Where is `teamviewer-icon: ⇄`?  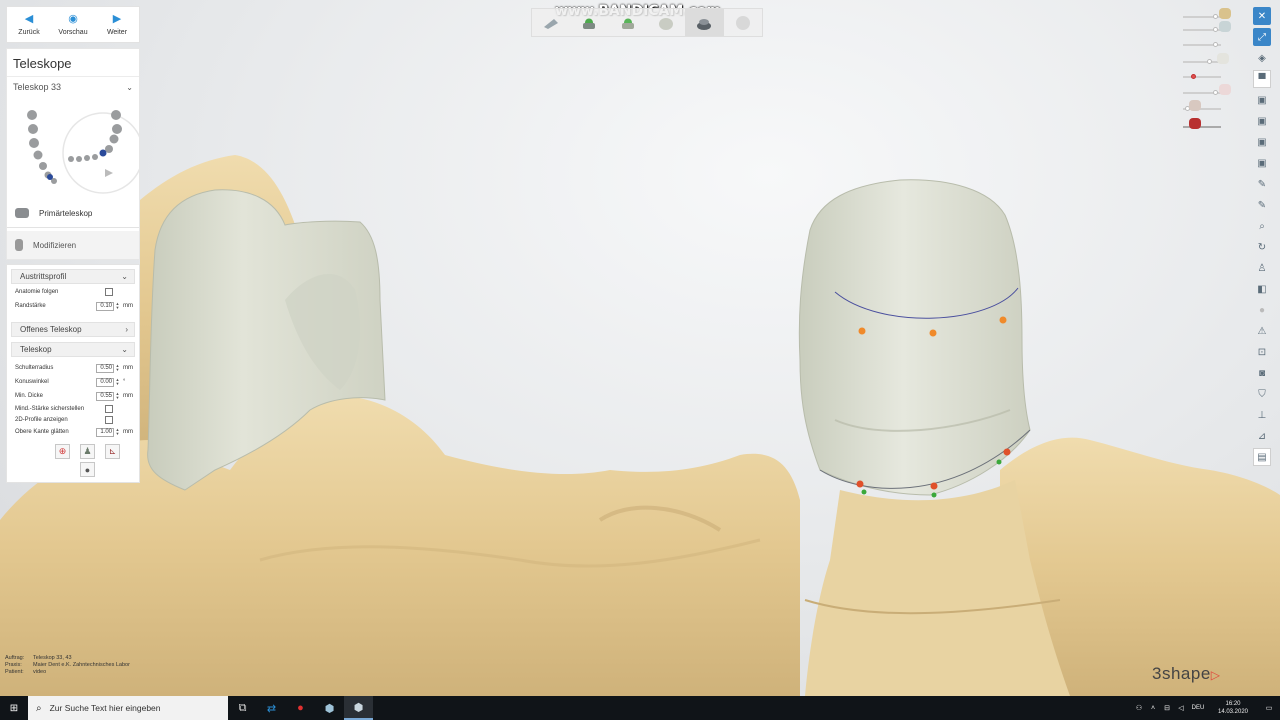
teamviewer-icon: ⇄ is located at coordinates (271, 708).